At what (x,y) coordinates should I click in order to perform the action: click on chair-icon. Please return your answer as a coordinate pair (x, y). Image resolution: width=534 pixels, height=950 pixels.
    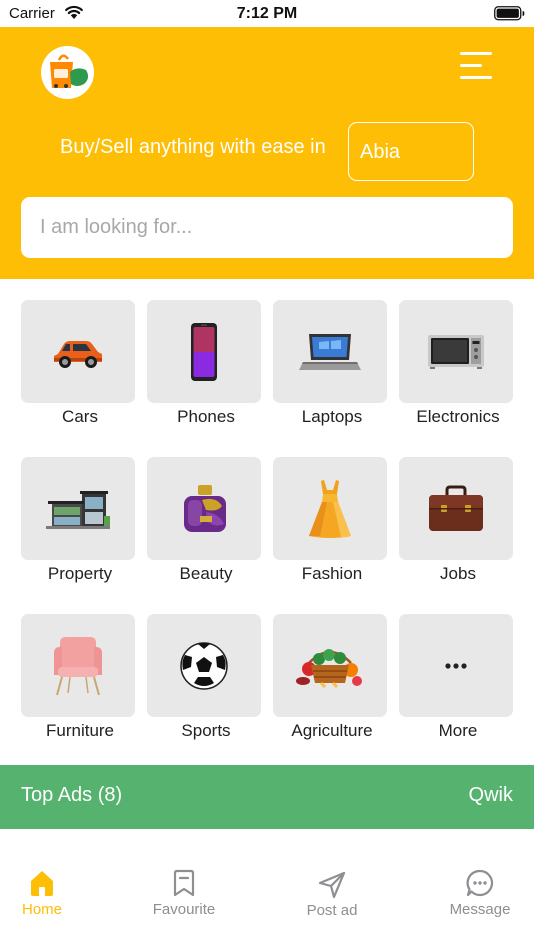
    Looking at the image, I should click on (78, 665).